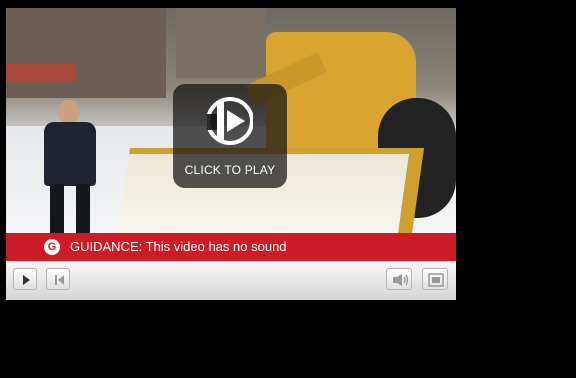 The image size is (576, 378). I want to click on person-legs, so click(70, 210).